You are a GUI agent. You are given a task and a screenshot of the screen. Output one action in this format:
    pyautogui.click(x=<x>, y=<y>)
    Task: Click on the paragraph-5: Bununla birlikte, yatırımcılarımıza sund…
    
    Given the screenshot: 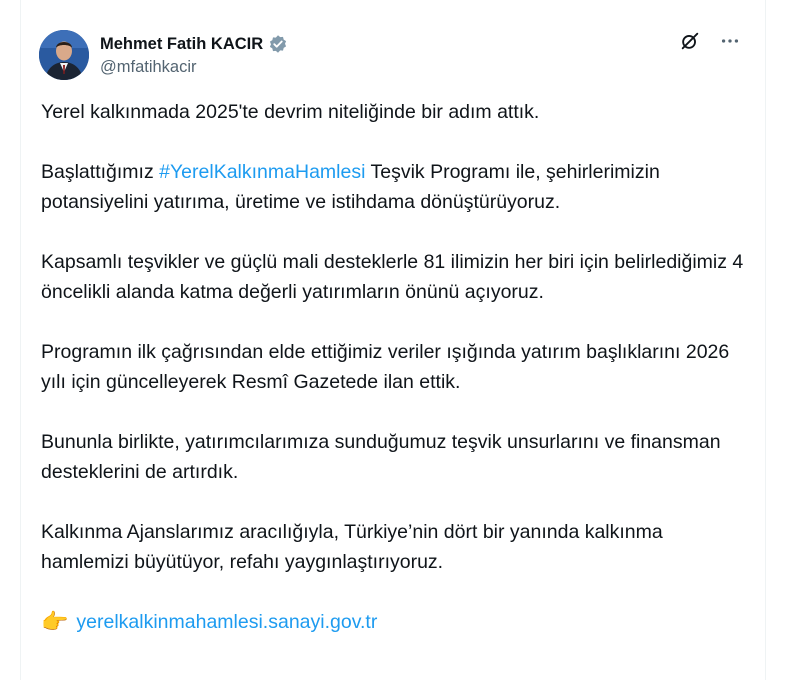 What is the action you would take?
    pyautogui.click(x=381, y=457)
    